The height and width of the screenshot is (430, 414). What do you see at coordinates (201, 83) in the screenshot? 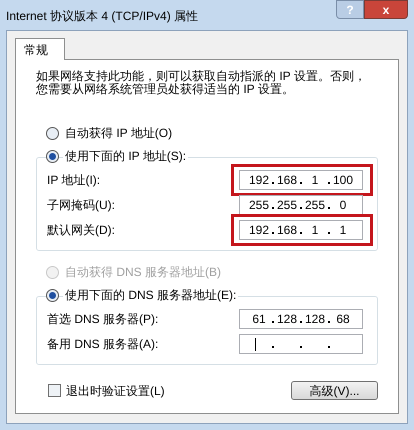
I see `description-text: 如果网络支持此功能，则可以获取自动指派的 IP 设置。否则，您需要从网络系统管理员处获得适当的 IP 设置。` at bounding box center [201, 83].